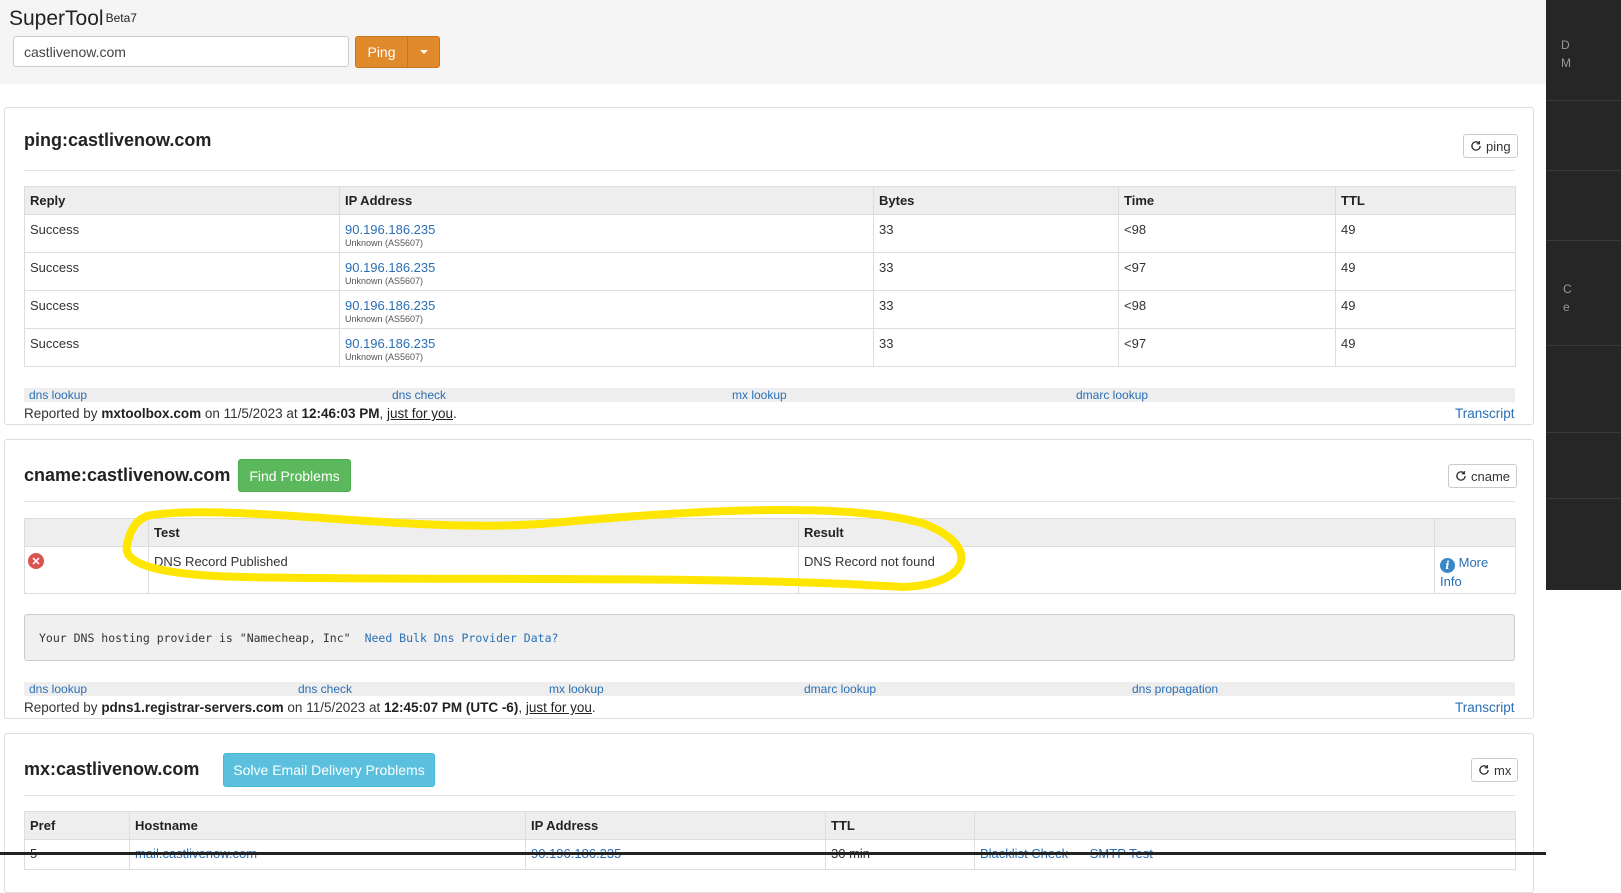 This screenshot has height=893, width=1621. What do you see at coordinates (294, 475) in the screenshot?
I see `find-problems-button: Find Problems` at bounding box center [294, 475].